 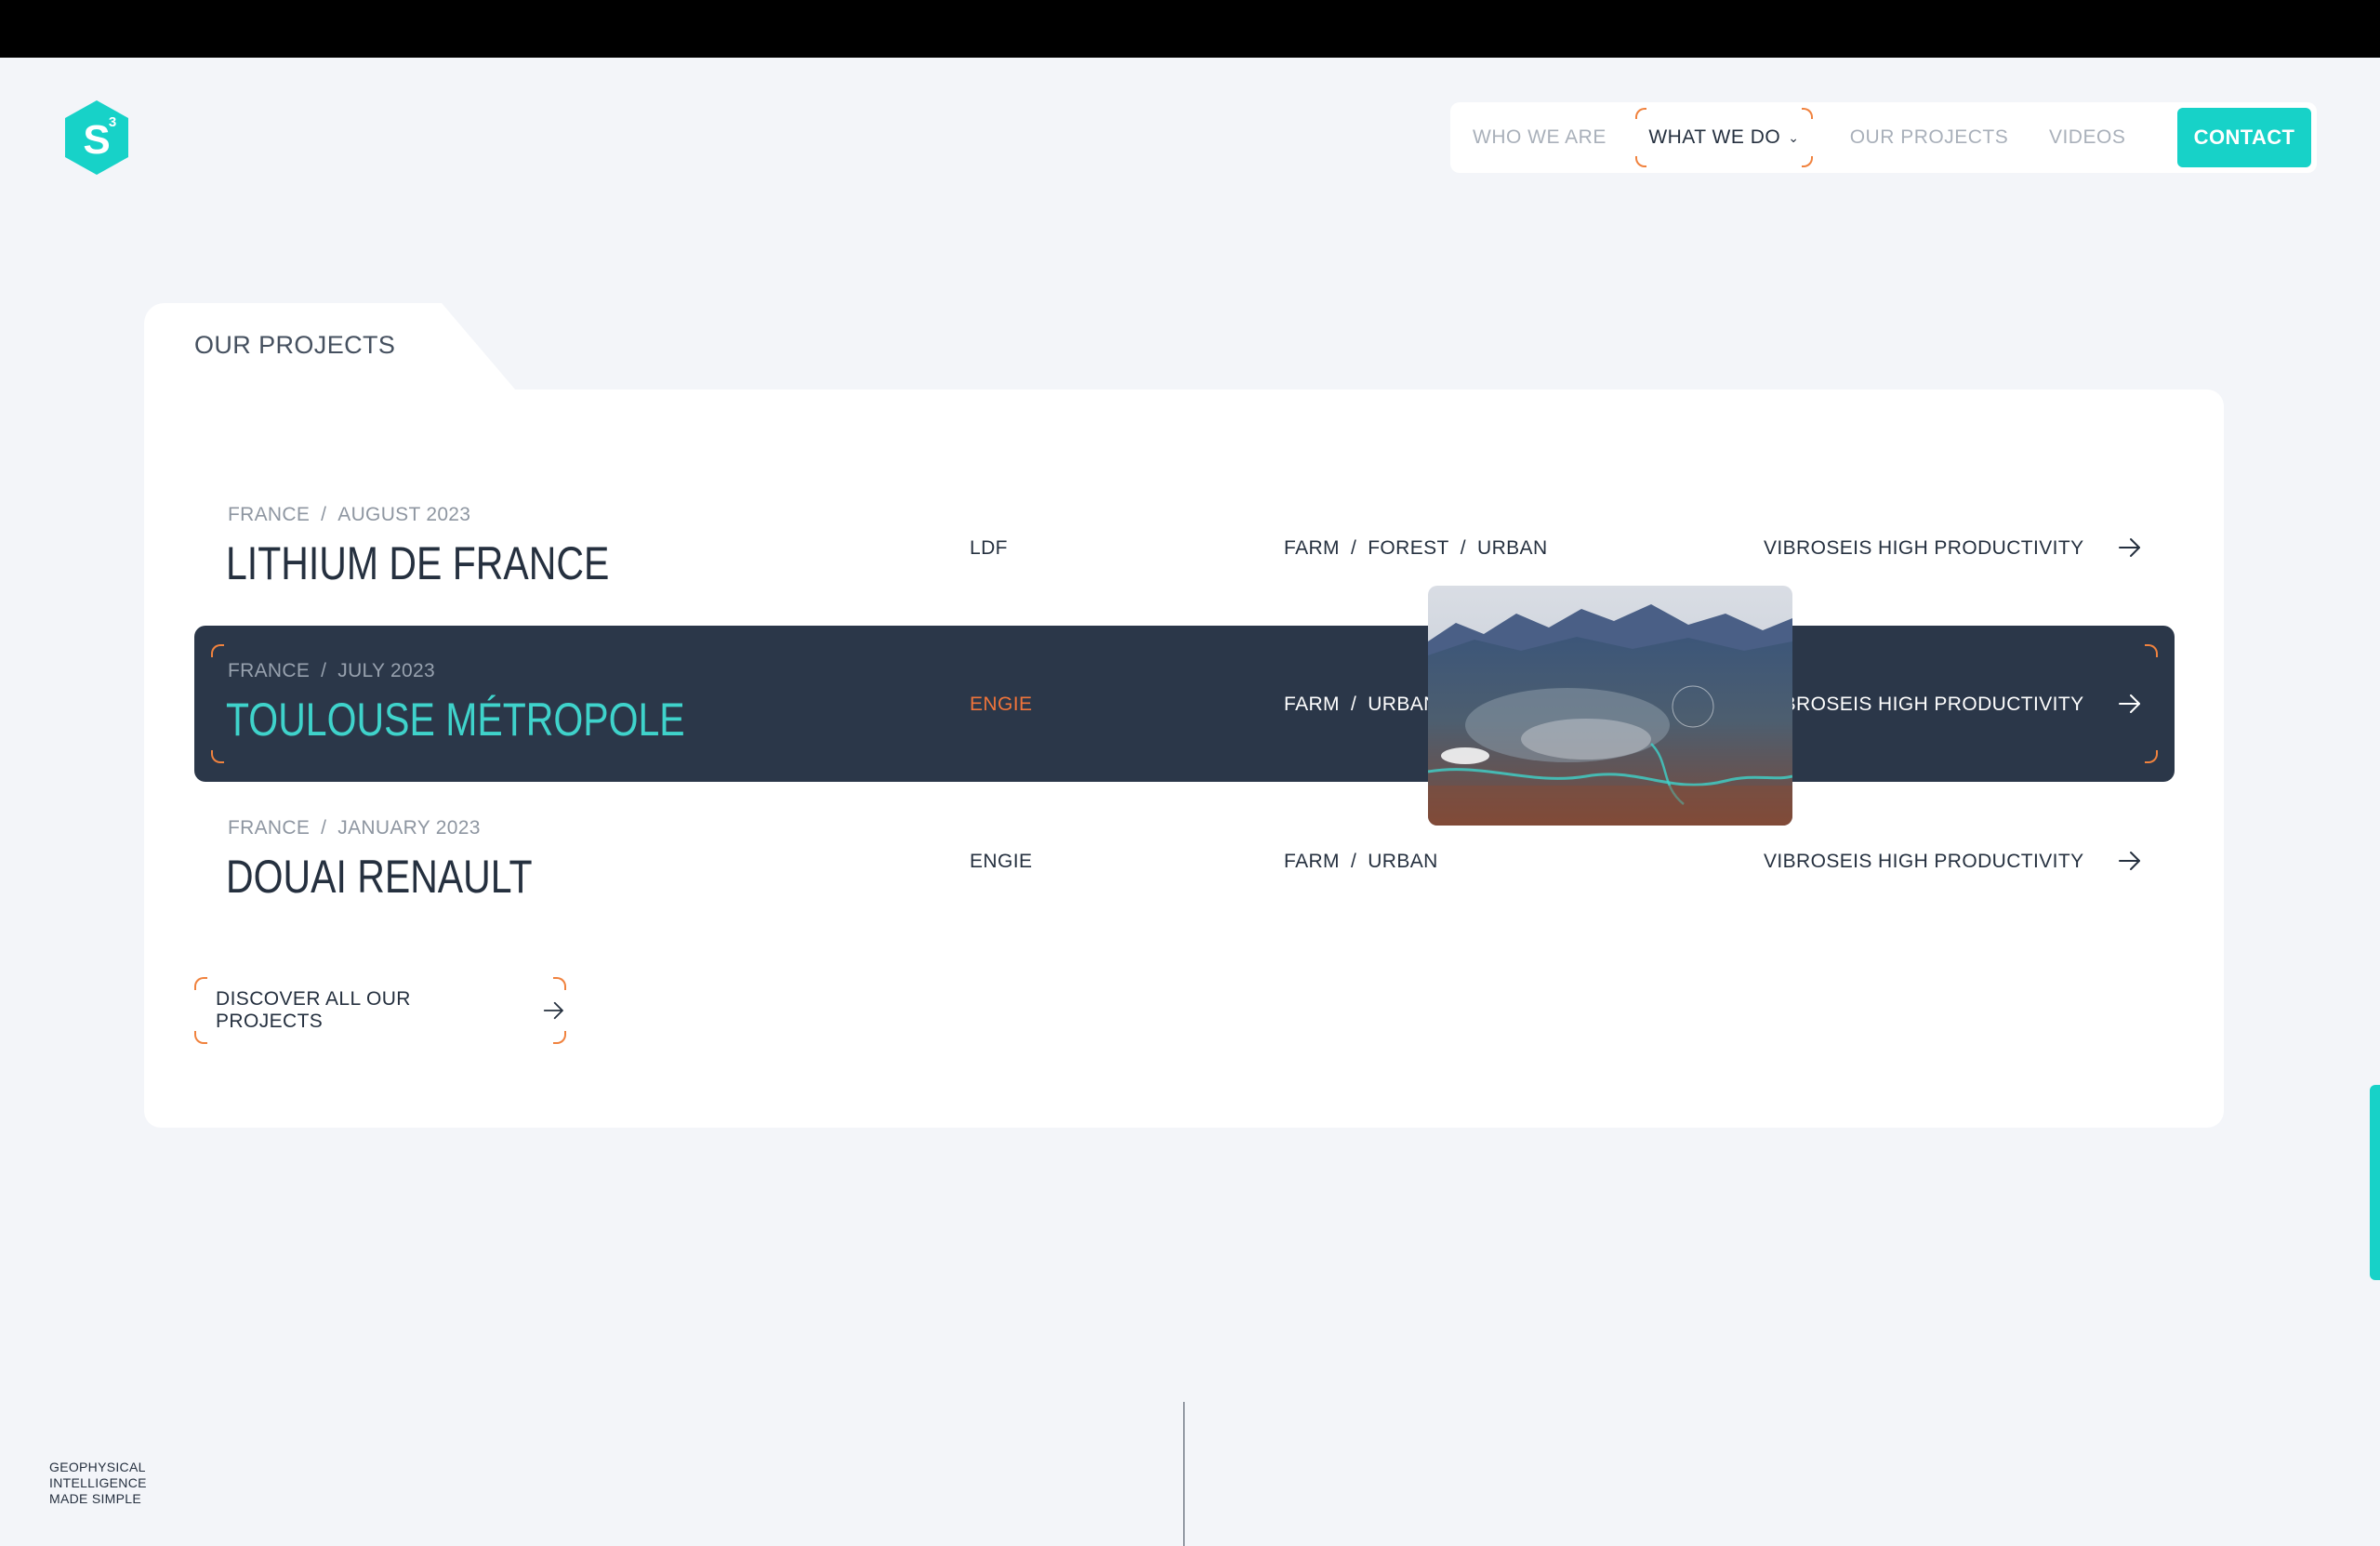 What do you see at coordinates (1944, 137) in the screenshot?
I see `nav-our-projects: OUR PROJECTS` at bounding box center [1944, 137].